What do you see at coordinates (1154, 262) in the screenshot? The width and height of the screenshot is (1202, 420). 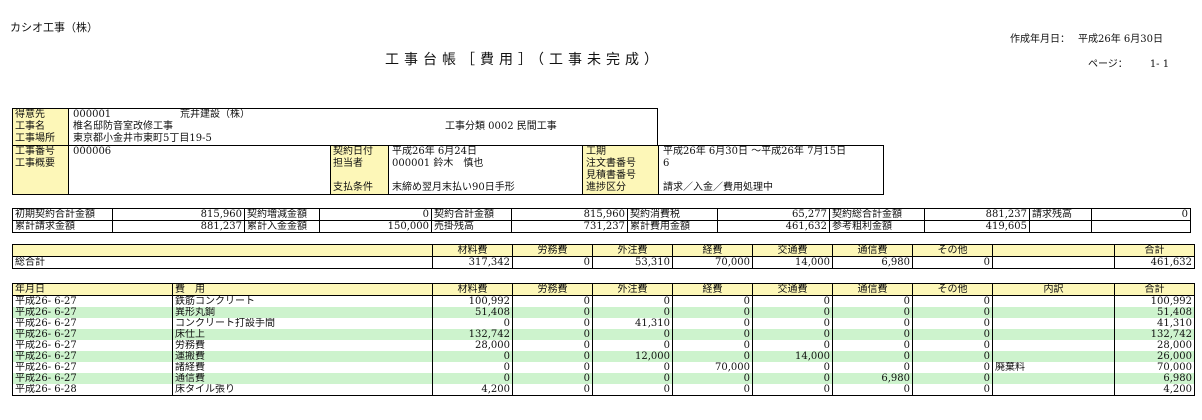 I see `summary-value: 461,632` at bounding box center [1154, 262].